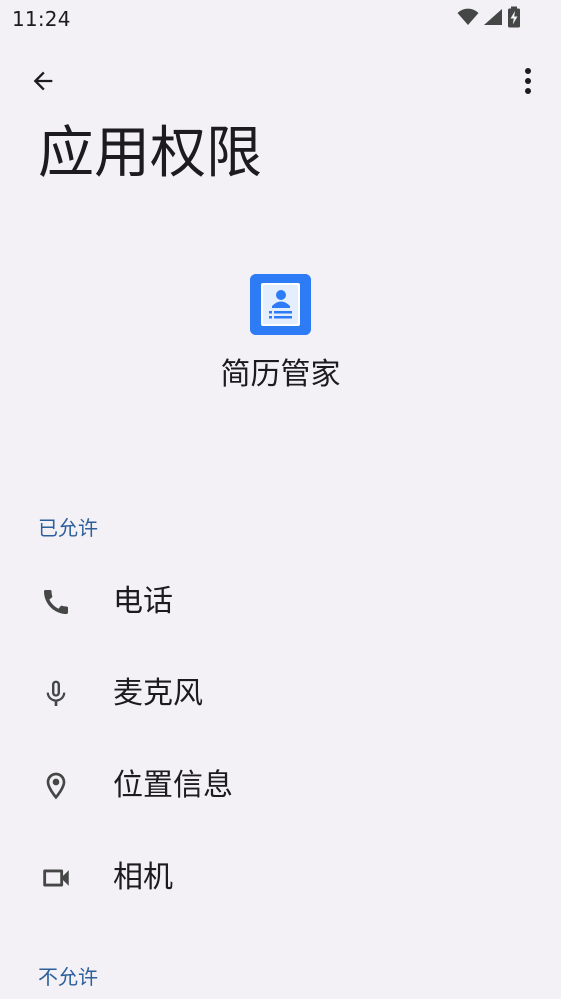 This screenshot has height=999, width=561. What do you see at coordinates (280, 304) in the screenshot?
I see `resume-contact-book-icon` at bounding box center [280, 304].